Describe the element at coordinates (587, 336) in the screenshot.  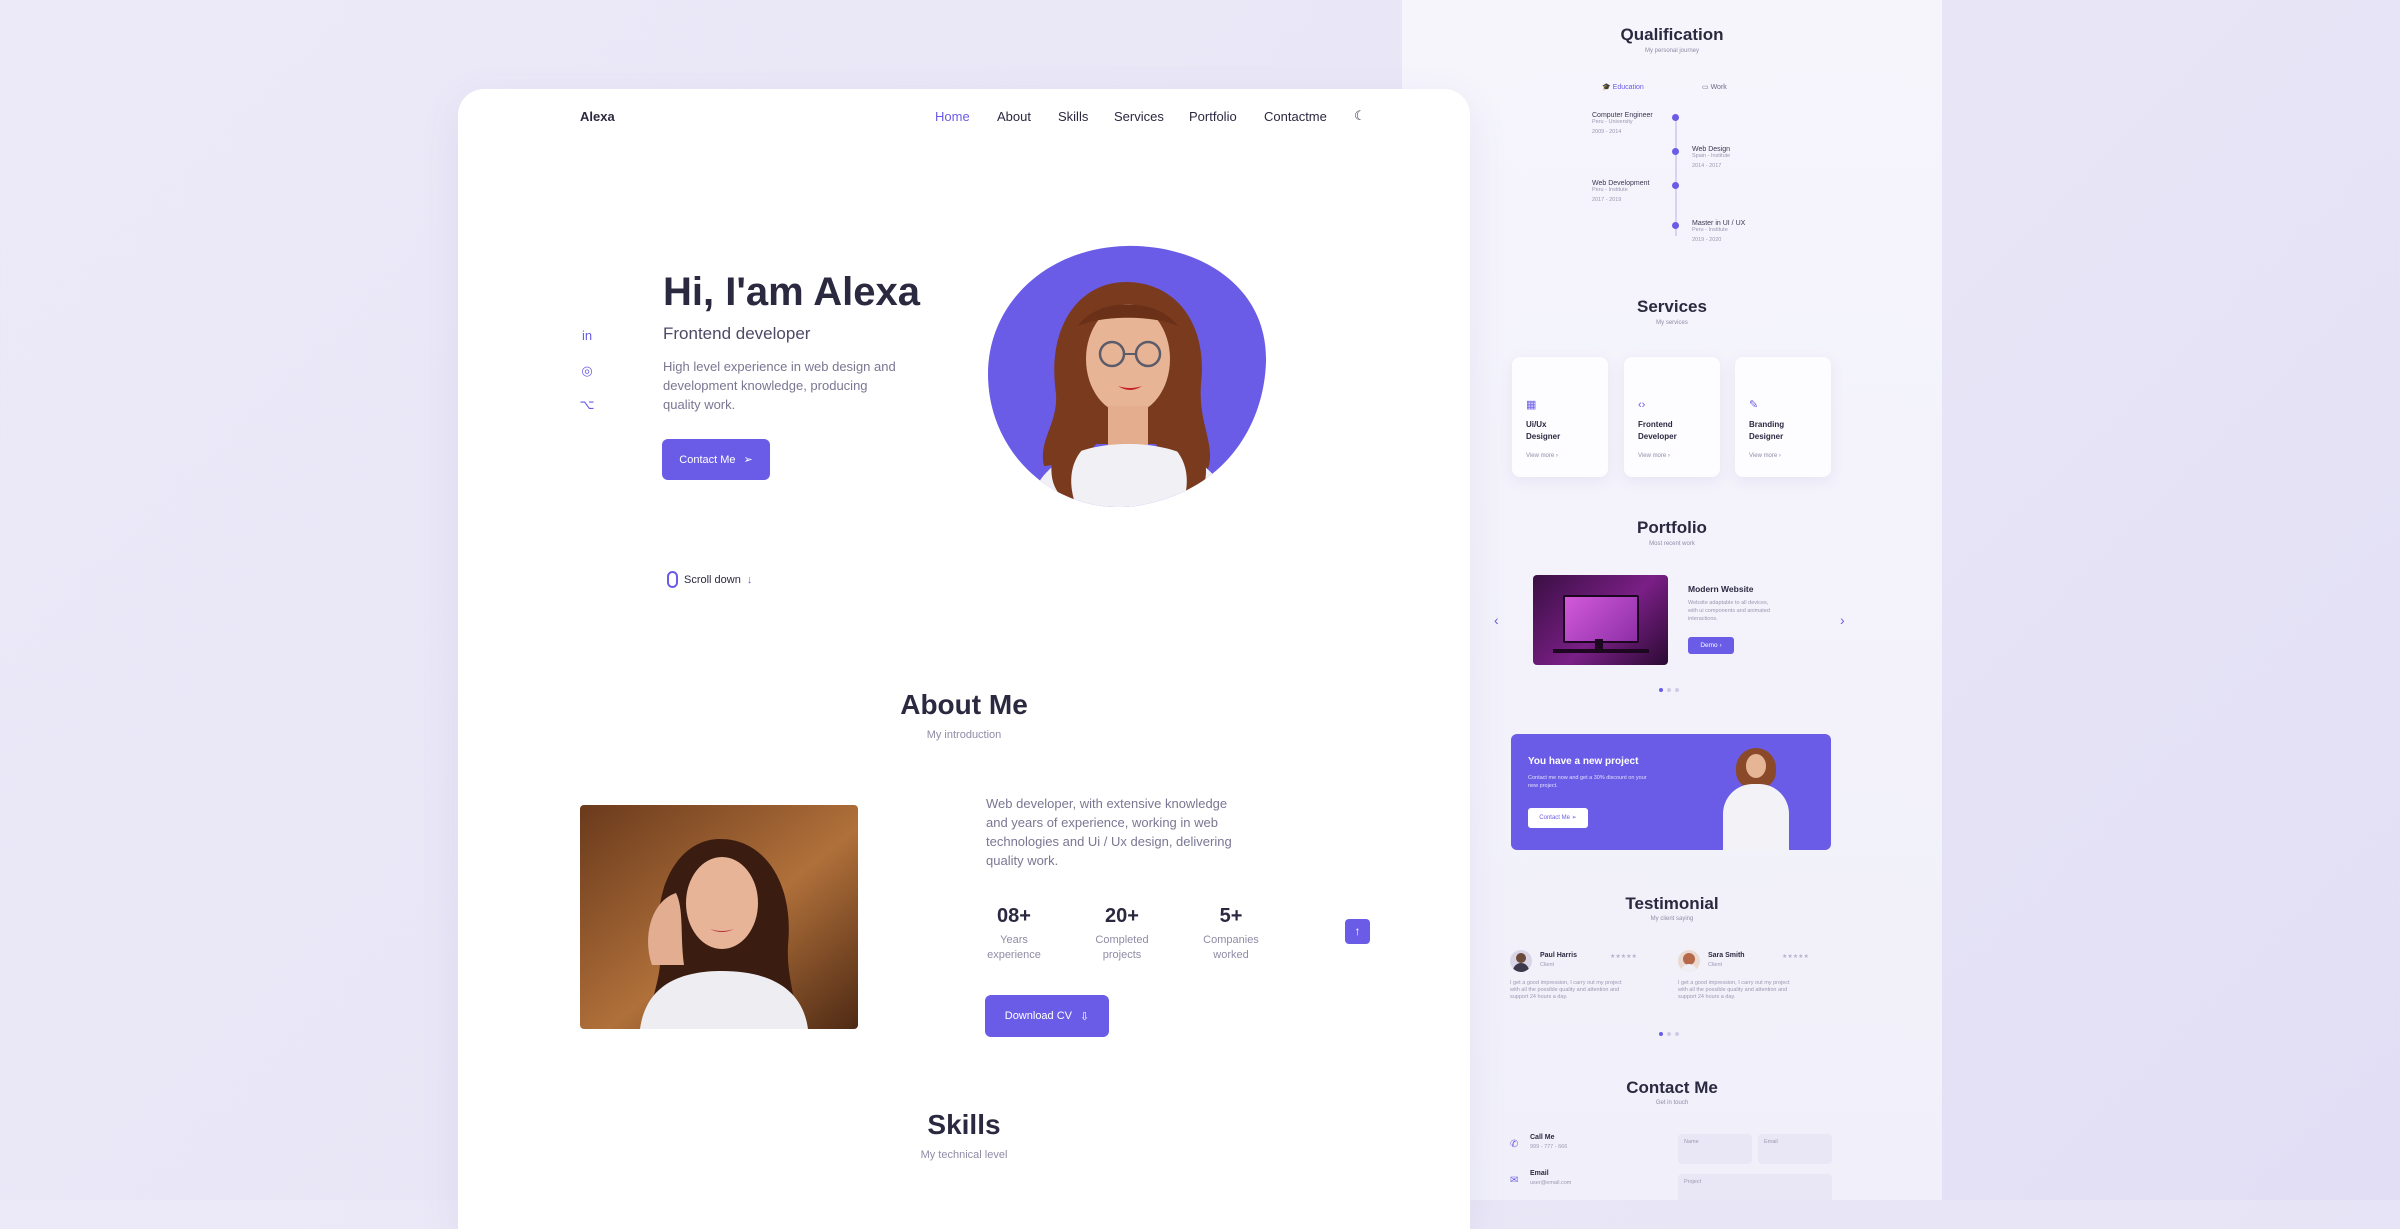
I see `linkedin-icon: in` at that location.